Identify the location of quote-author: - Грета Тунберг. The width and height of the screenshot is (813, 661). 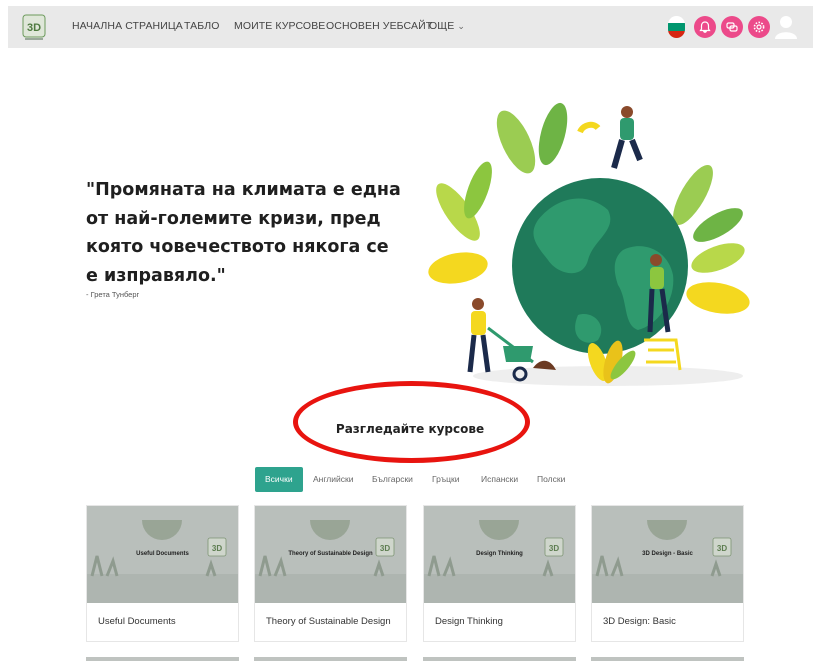
(113, 294).